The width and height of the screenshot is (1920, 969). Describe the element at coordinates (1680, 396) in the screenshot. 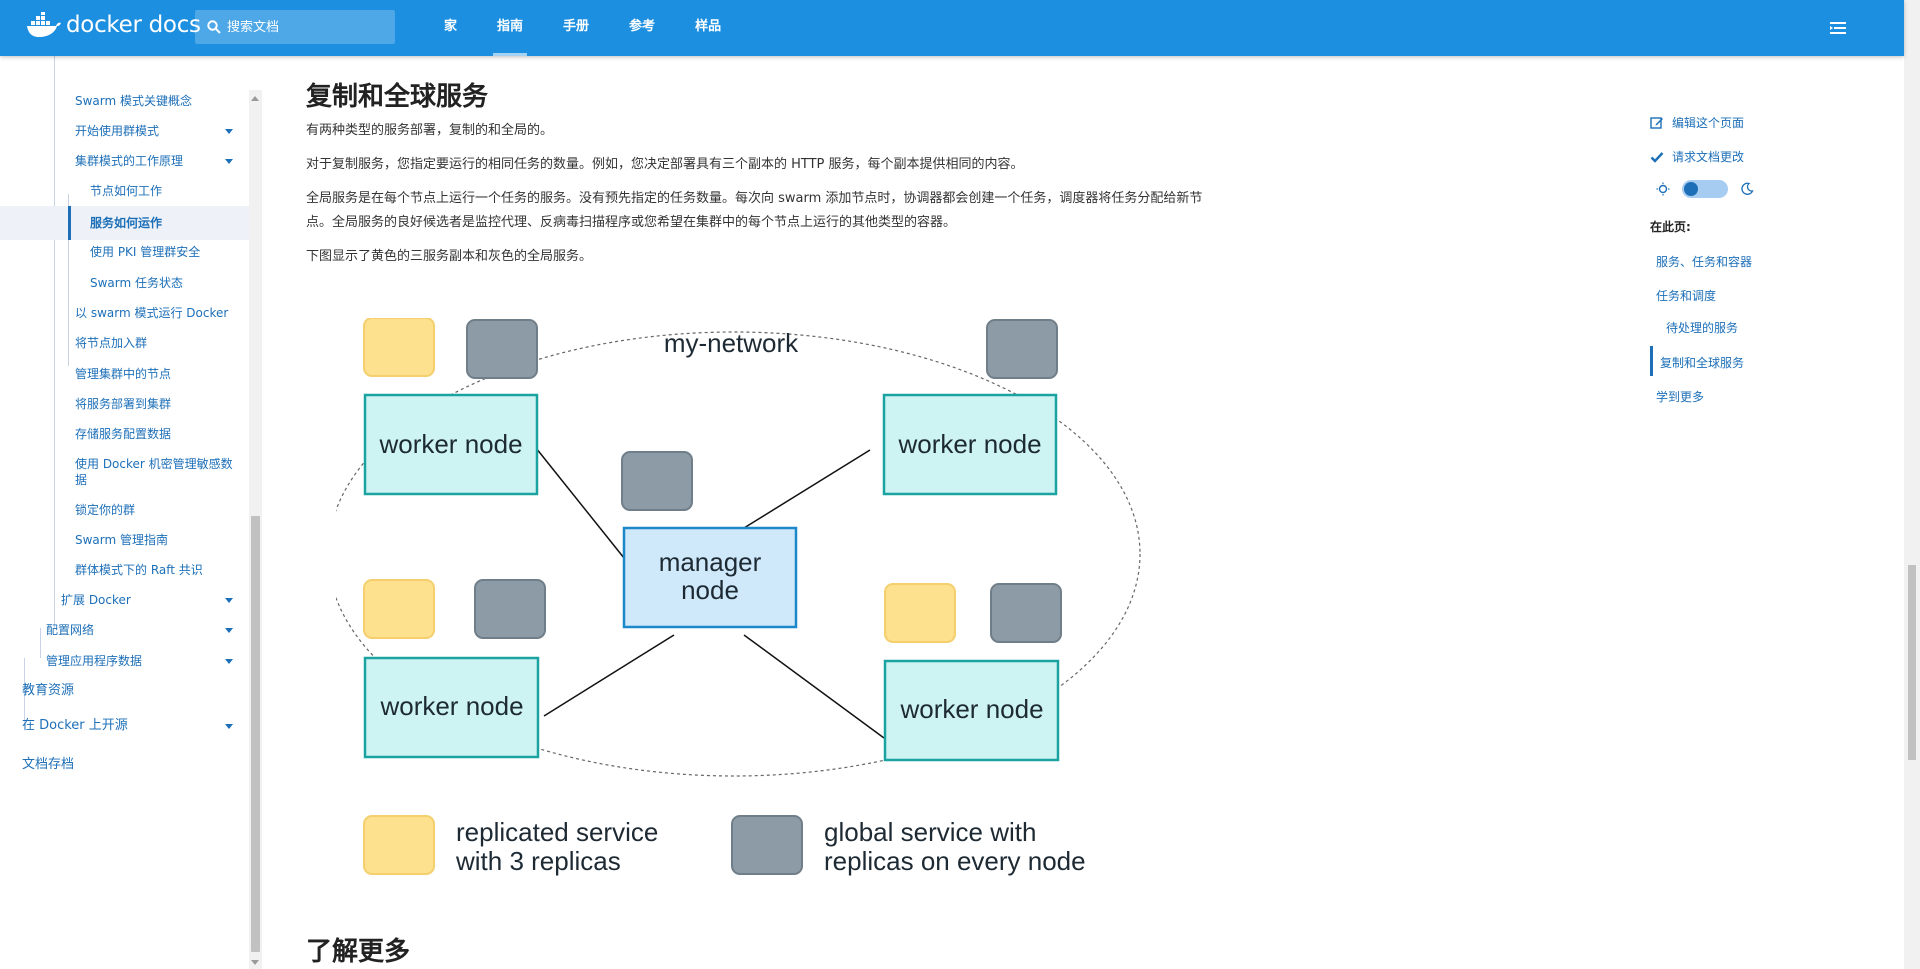

I see `toc-link-learn-more: 学到更多` at that location.